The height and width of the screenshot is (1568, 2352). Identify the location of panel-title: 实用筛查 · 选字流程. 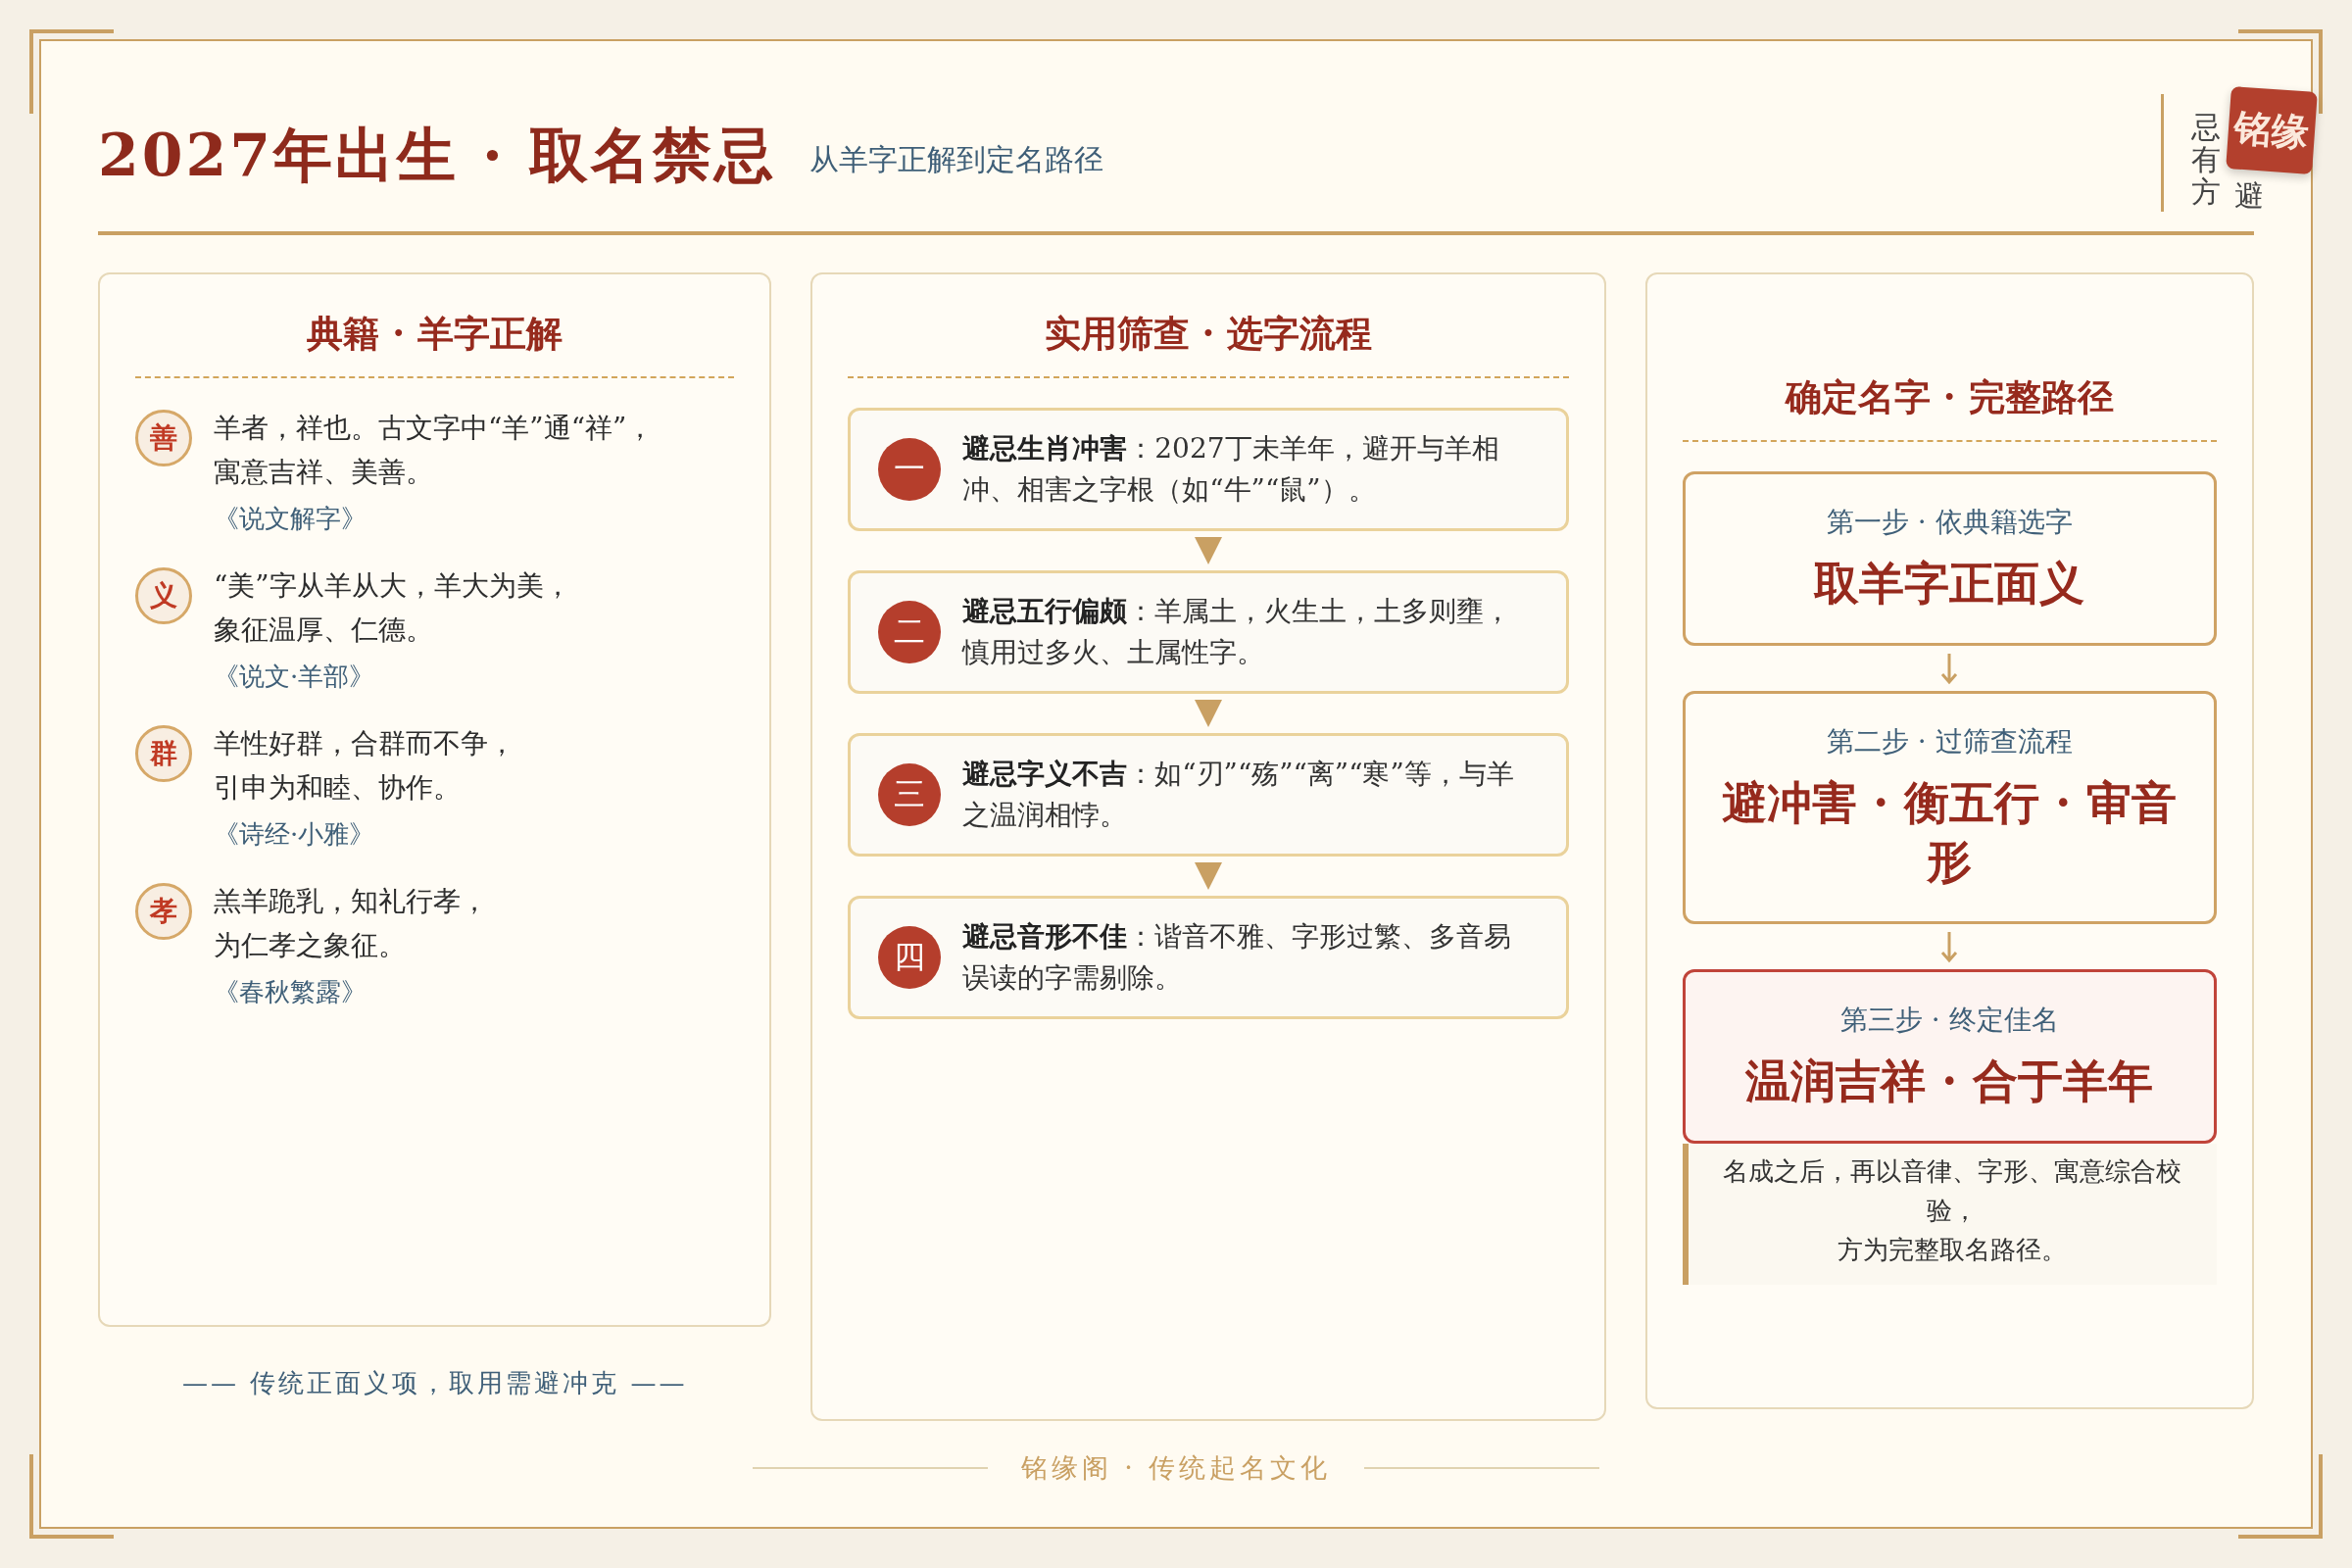
(1208, 326).